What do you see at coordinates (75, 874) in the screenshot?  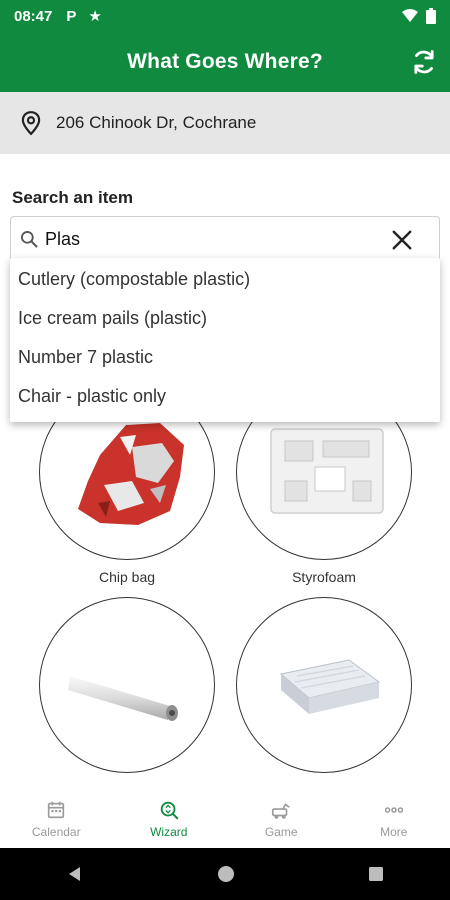 I see `back-icon` at bounding box center [75, 874].